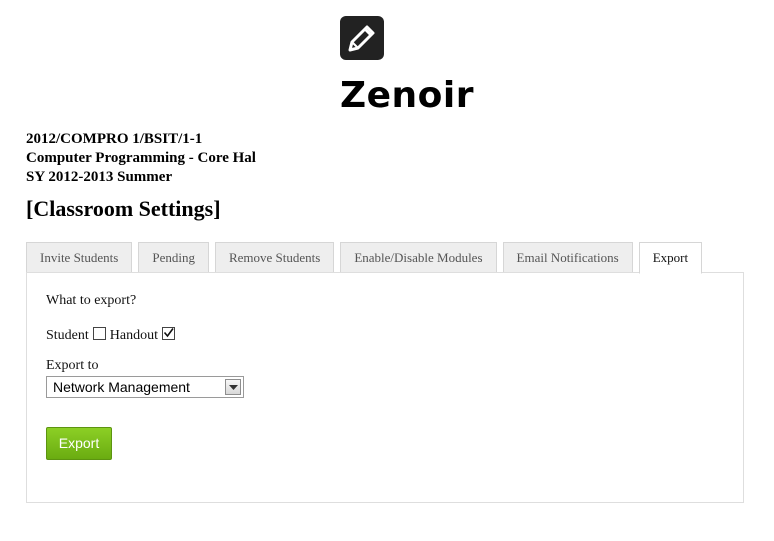 The height and width of the screenshot is (541, 774). Describe the element at coordinates (99, 333) in the screenshot. I see `student-checkbox` at that location.